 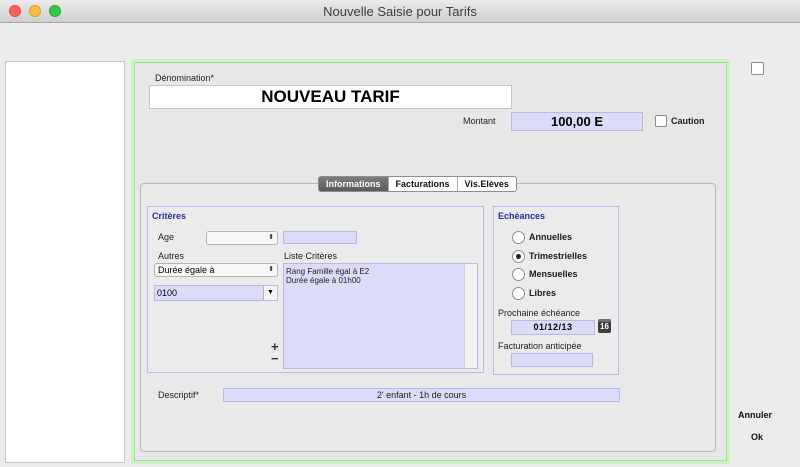 I want to click on radio-libres, so click(x=518, y=293).